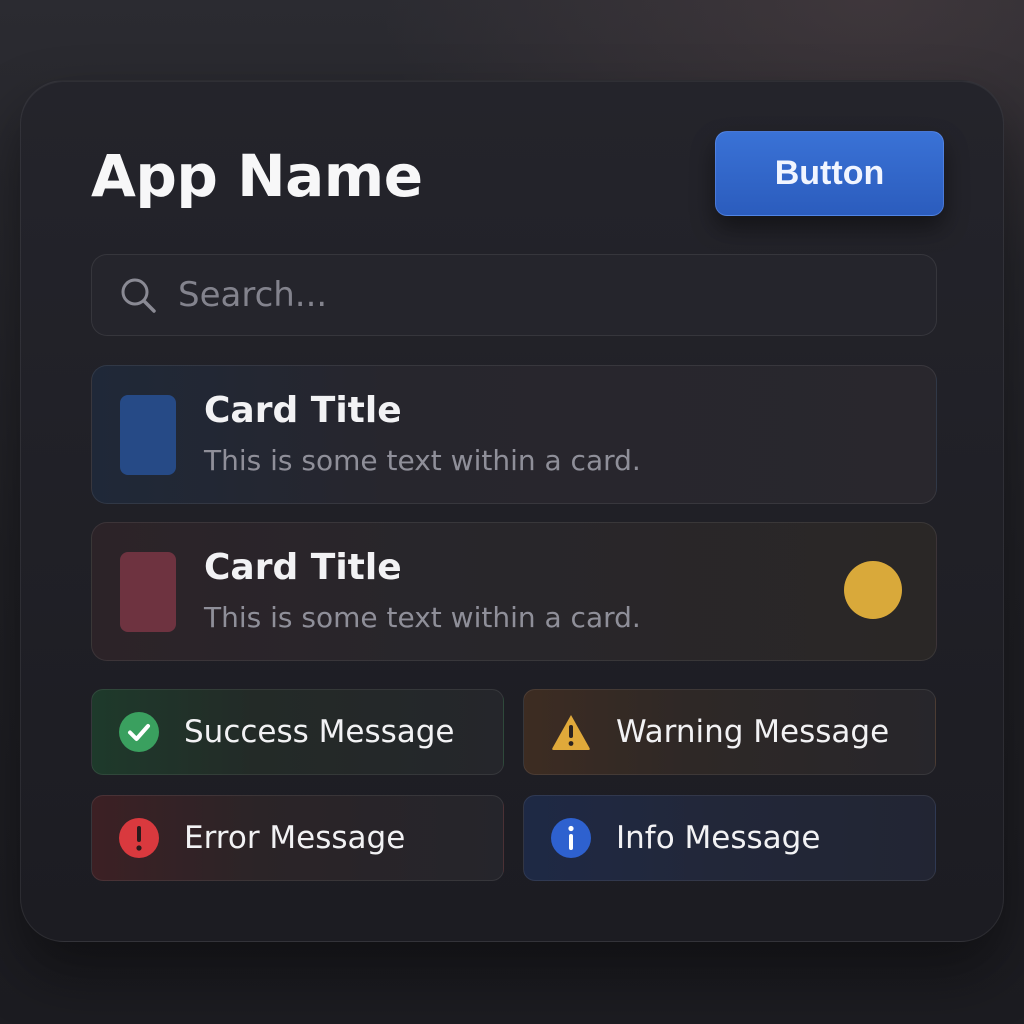 This screenshot has width=1024, height=1024. I want to click on alert-success: Success Message, so click(297, 732).